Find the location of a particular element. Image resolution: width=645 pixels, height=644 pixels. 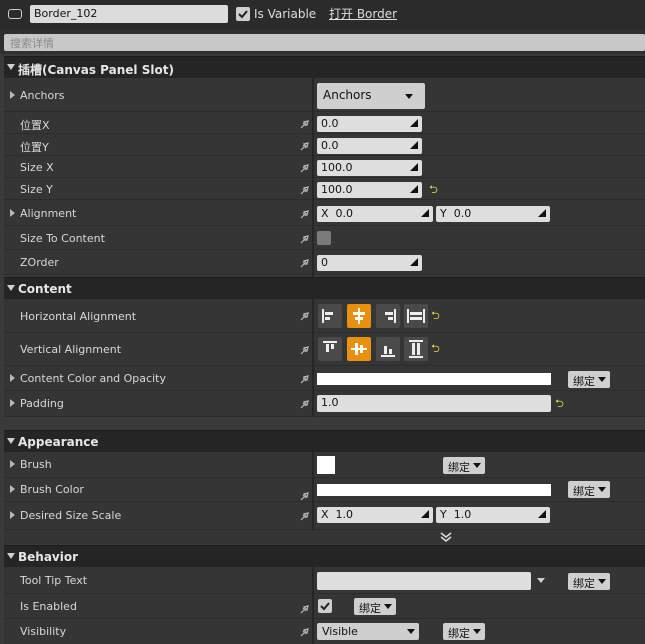

alignment-x-prefix: X is located at coordinates (325, 213).